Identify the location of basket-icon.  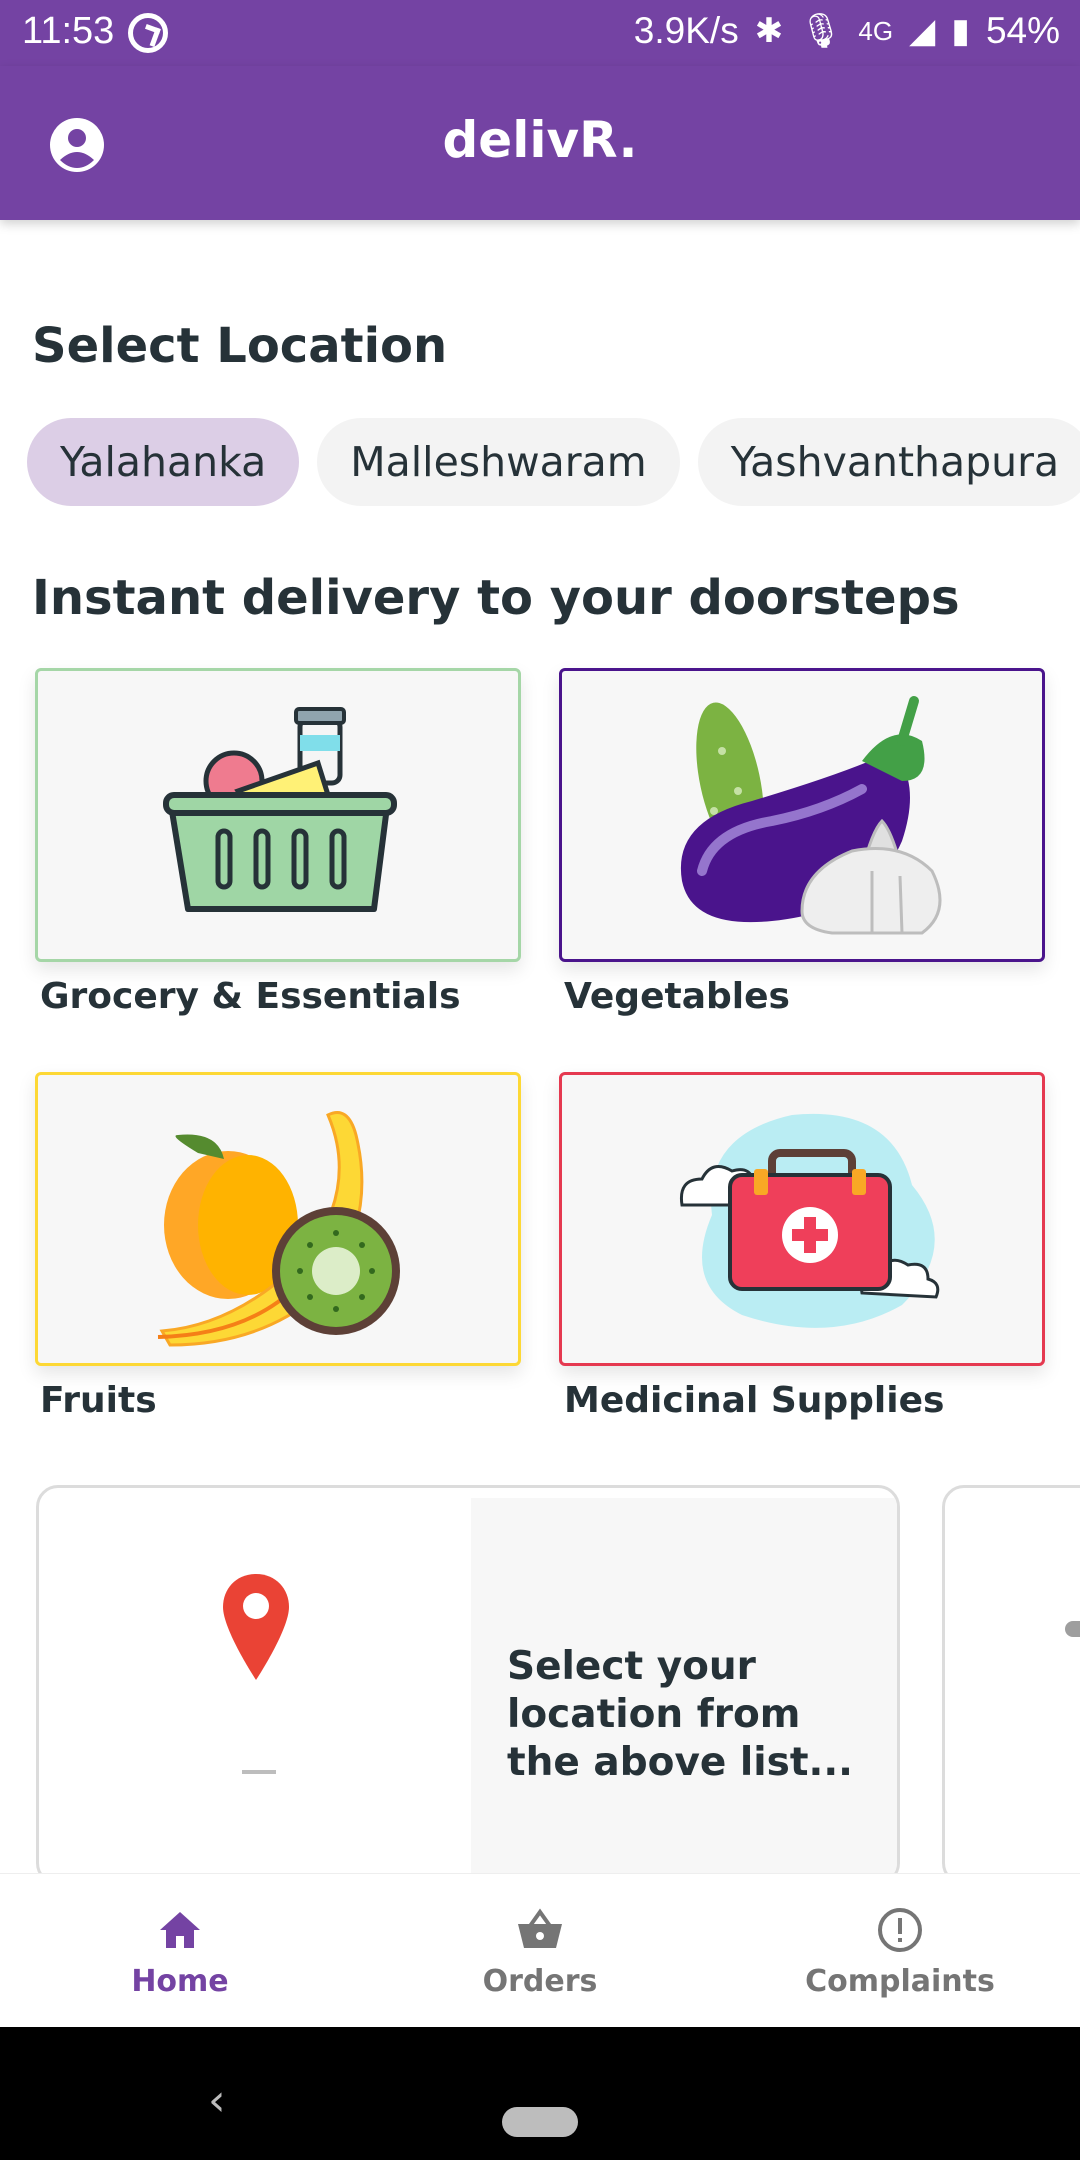
(540, 1928).